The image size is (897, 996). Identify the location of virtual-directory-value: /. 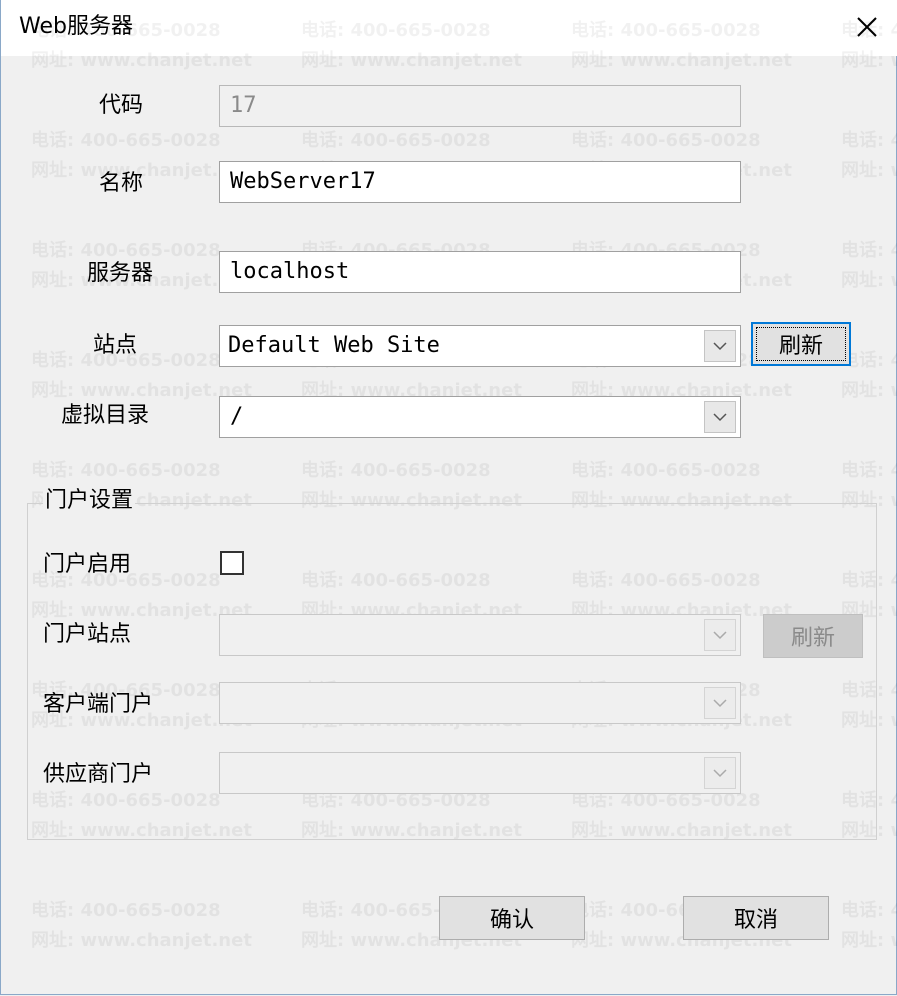
(237, 416).